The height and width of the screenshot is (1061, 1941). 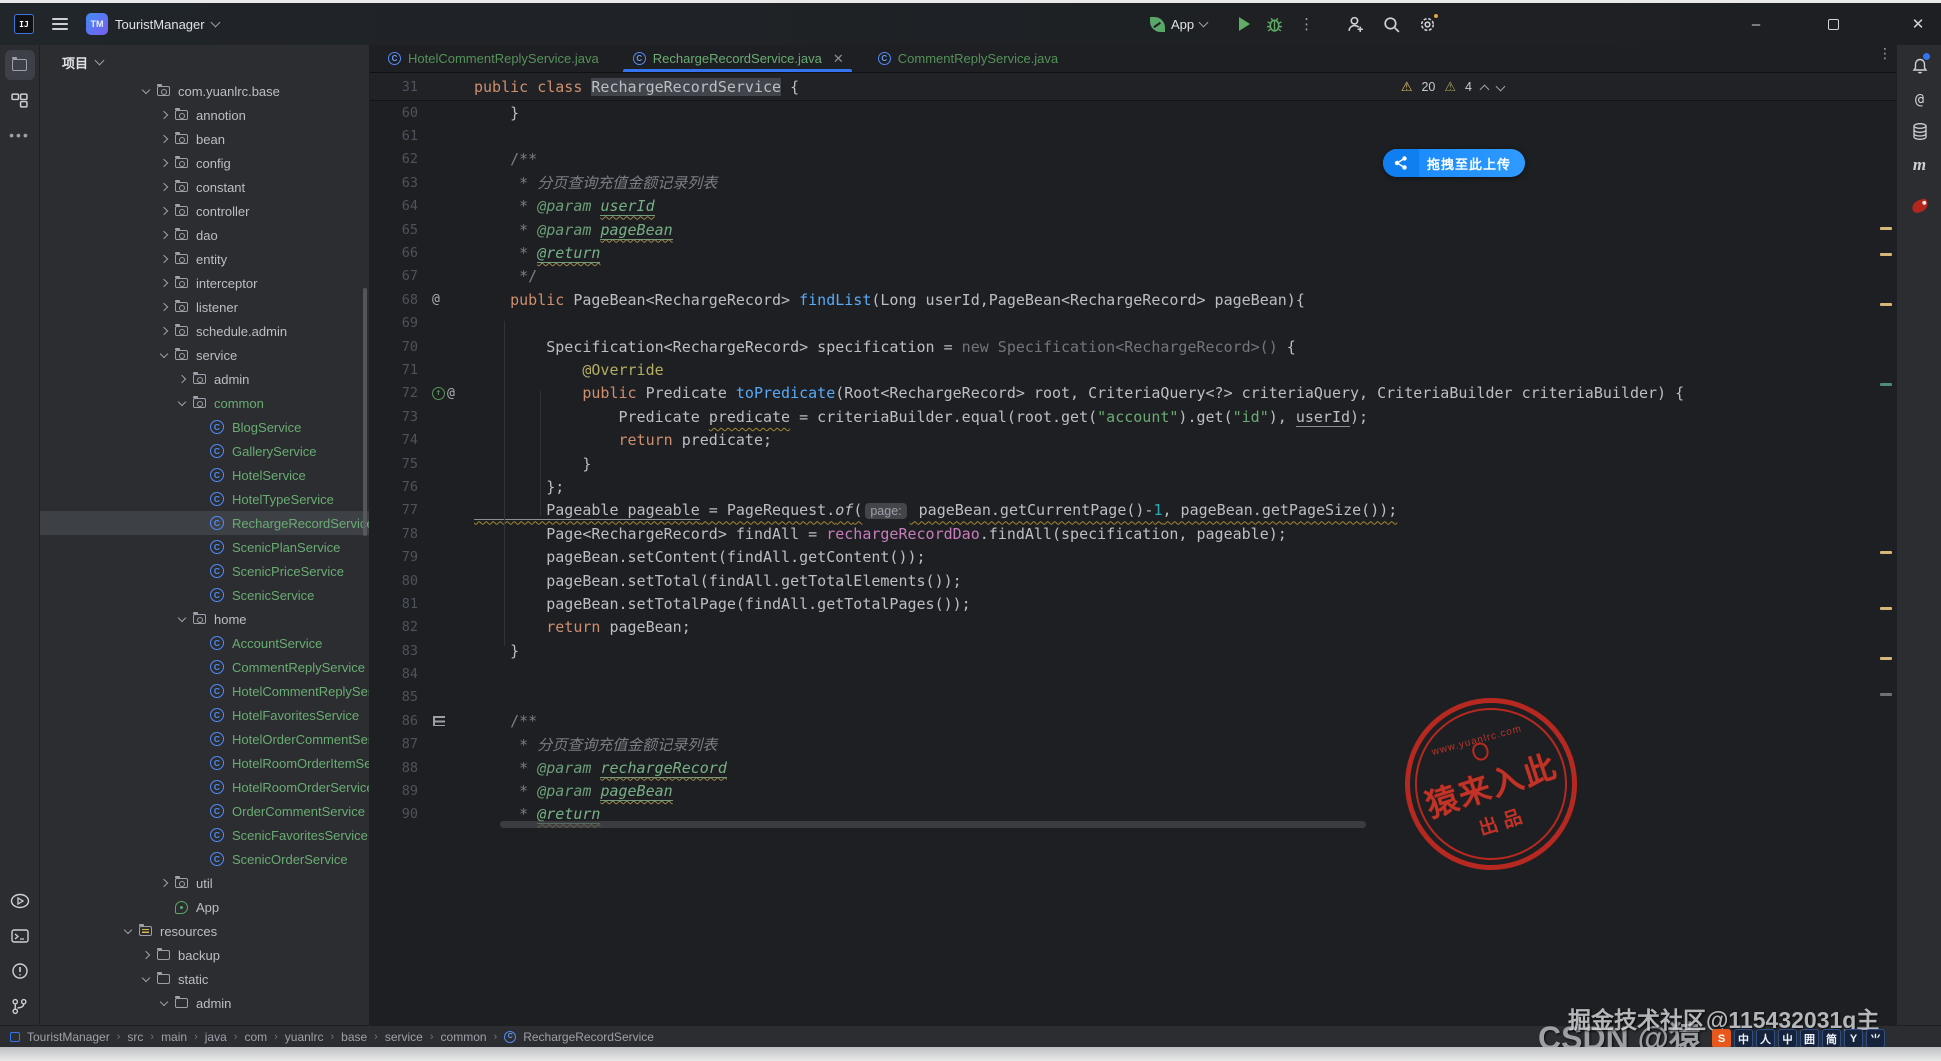 What do you see at coordinates (204, 667) in the screenshot?
I see `tree-item-CommentReplyService: C CommentReplyService` at bounding box center [204, 667].